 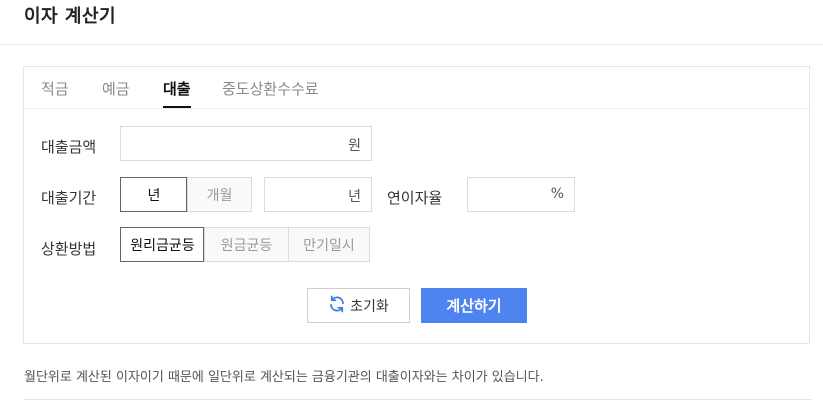 I want to click on tab-loan: 대출, so click(x=177, y=93).